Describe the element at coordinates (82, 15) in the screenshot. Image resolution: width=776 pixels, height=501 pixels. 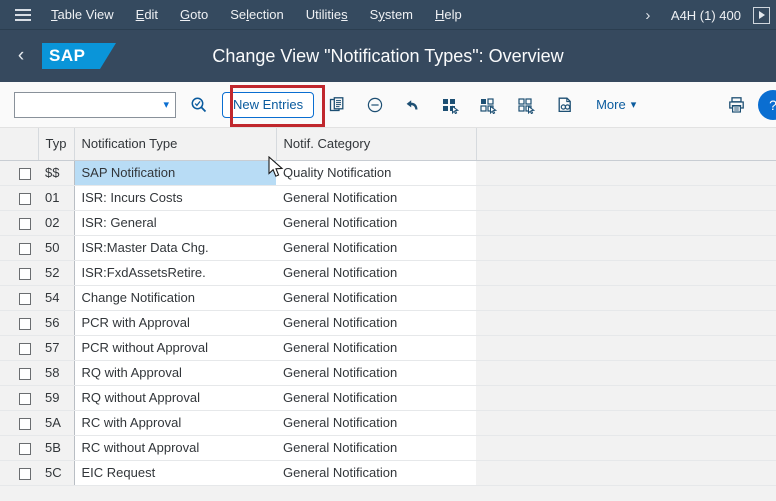
I see `menu-item-table-view: Table View` at that location.